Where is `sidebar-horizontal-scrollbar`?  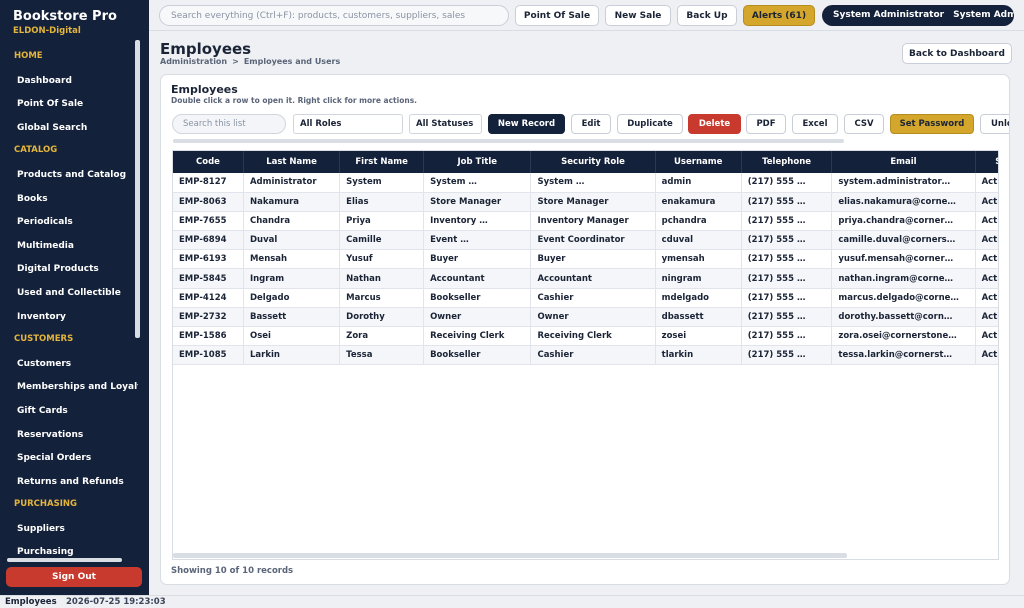 sidebar-horizontal-scrollbar is located at coordinates (64, 560).